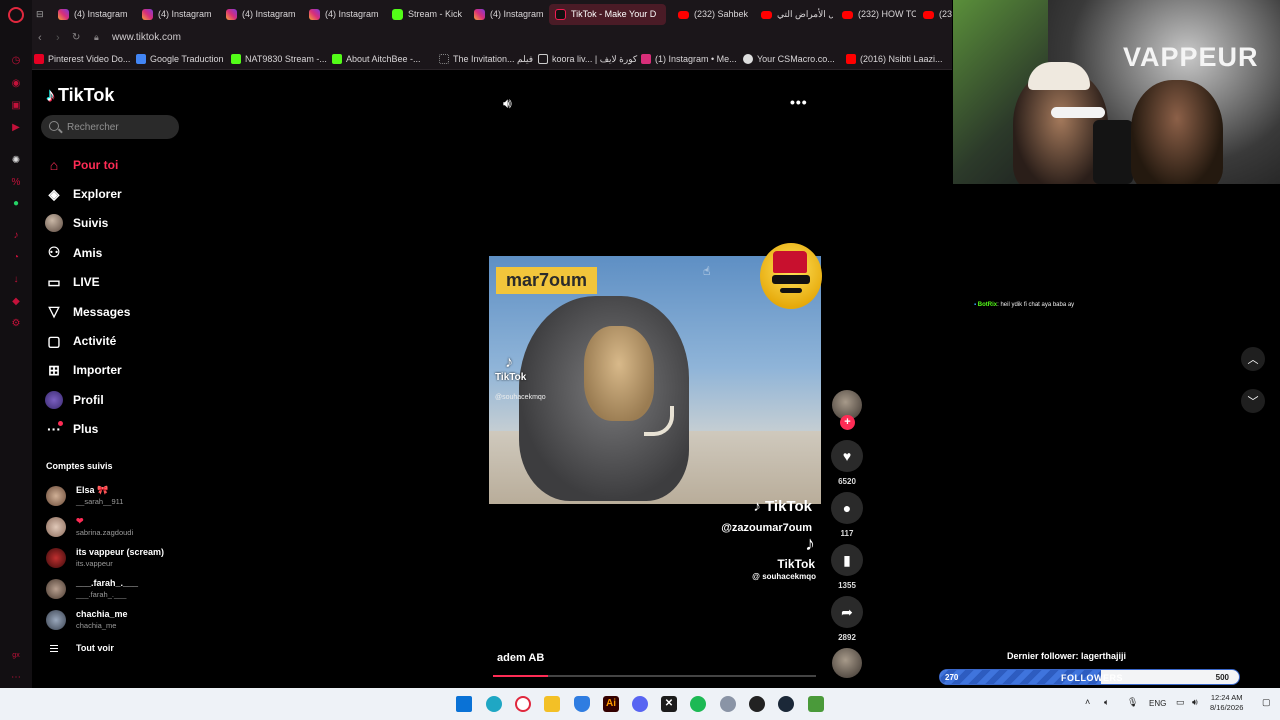 This screenshot has height=720, width=1280. Describe the element at coordinates (796, 564) in the screenshot. I see `tiktok-watermark-small: TikTok` at that location.